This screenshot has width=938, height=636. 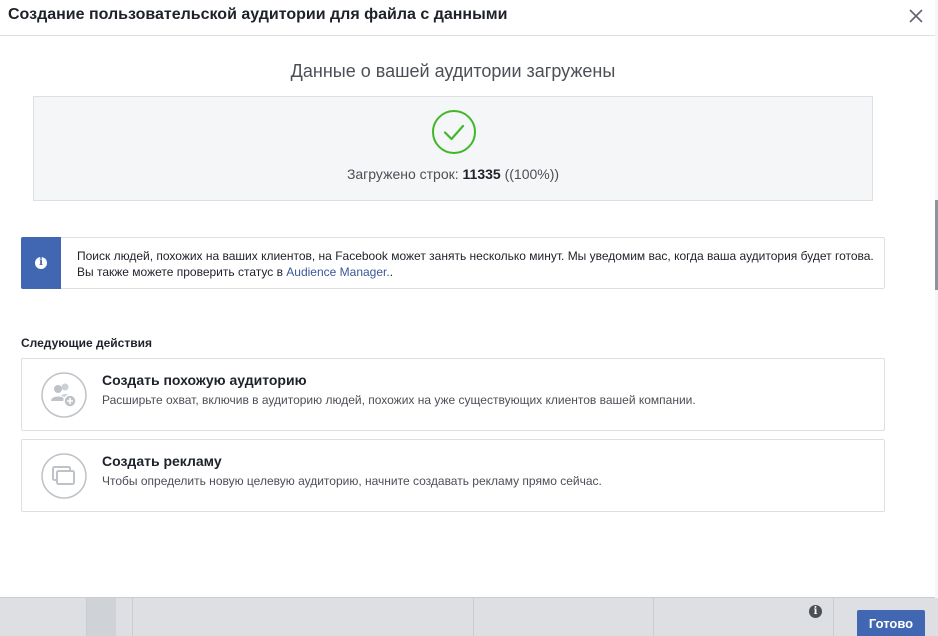 I want to click on rows-uploaded-percent: ((100%)), so click(x=532, y=174).